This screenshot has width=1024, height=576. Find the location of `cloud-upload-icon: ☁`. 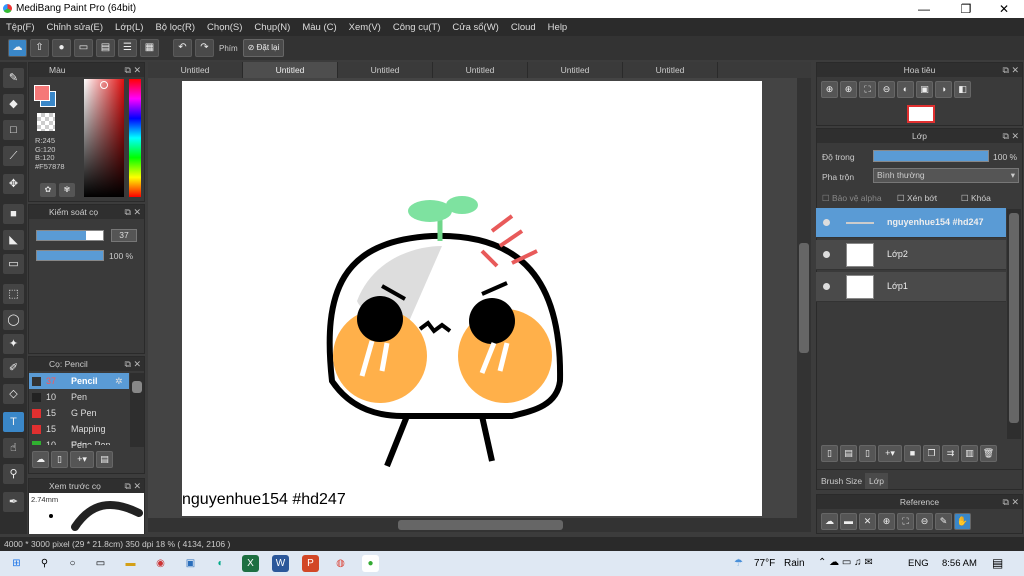

cloud-upload-icon: ☁ is located at coordinates (829, 521).